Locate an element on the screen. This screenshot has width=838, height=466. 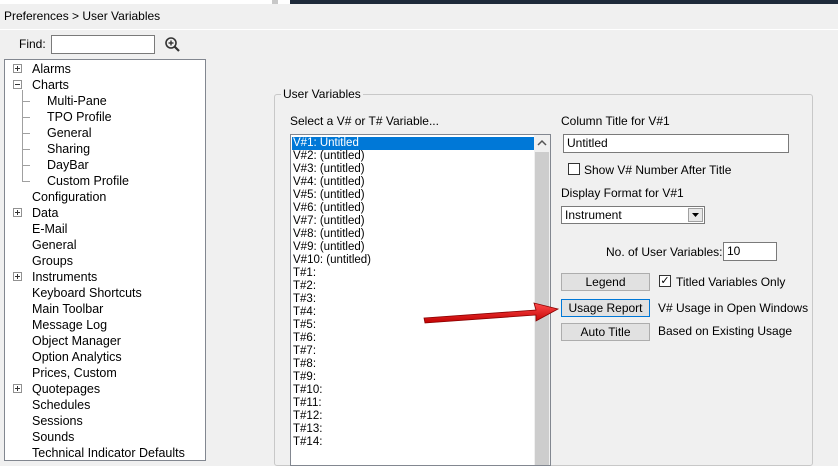
tree-item: Configuration is located at coordinates (69, 197).